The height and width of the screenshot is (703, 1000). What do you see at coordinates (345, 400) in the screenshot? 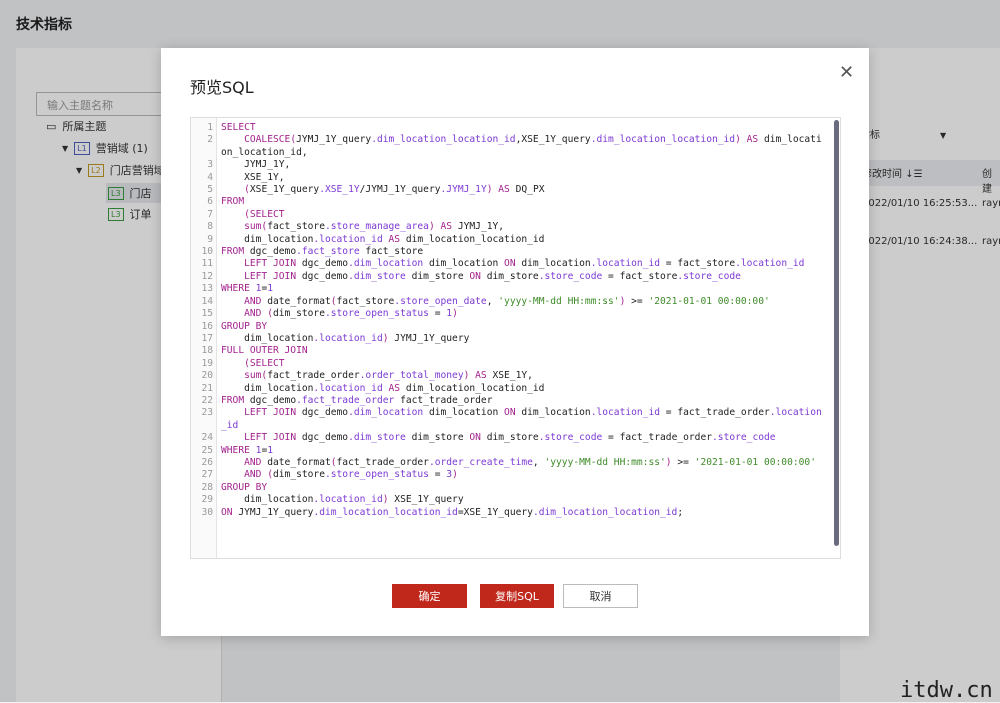
I see `sql-token: .fact_trade_order` at bounding box center [345, 400].